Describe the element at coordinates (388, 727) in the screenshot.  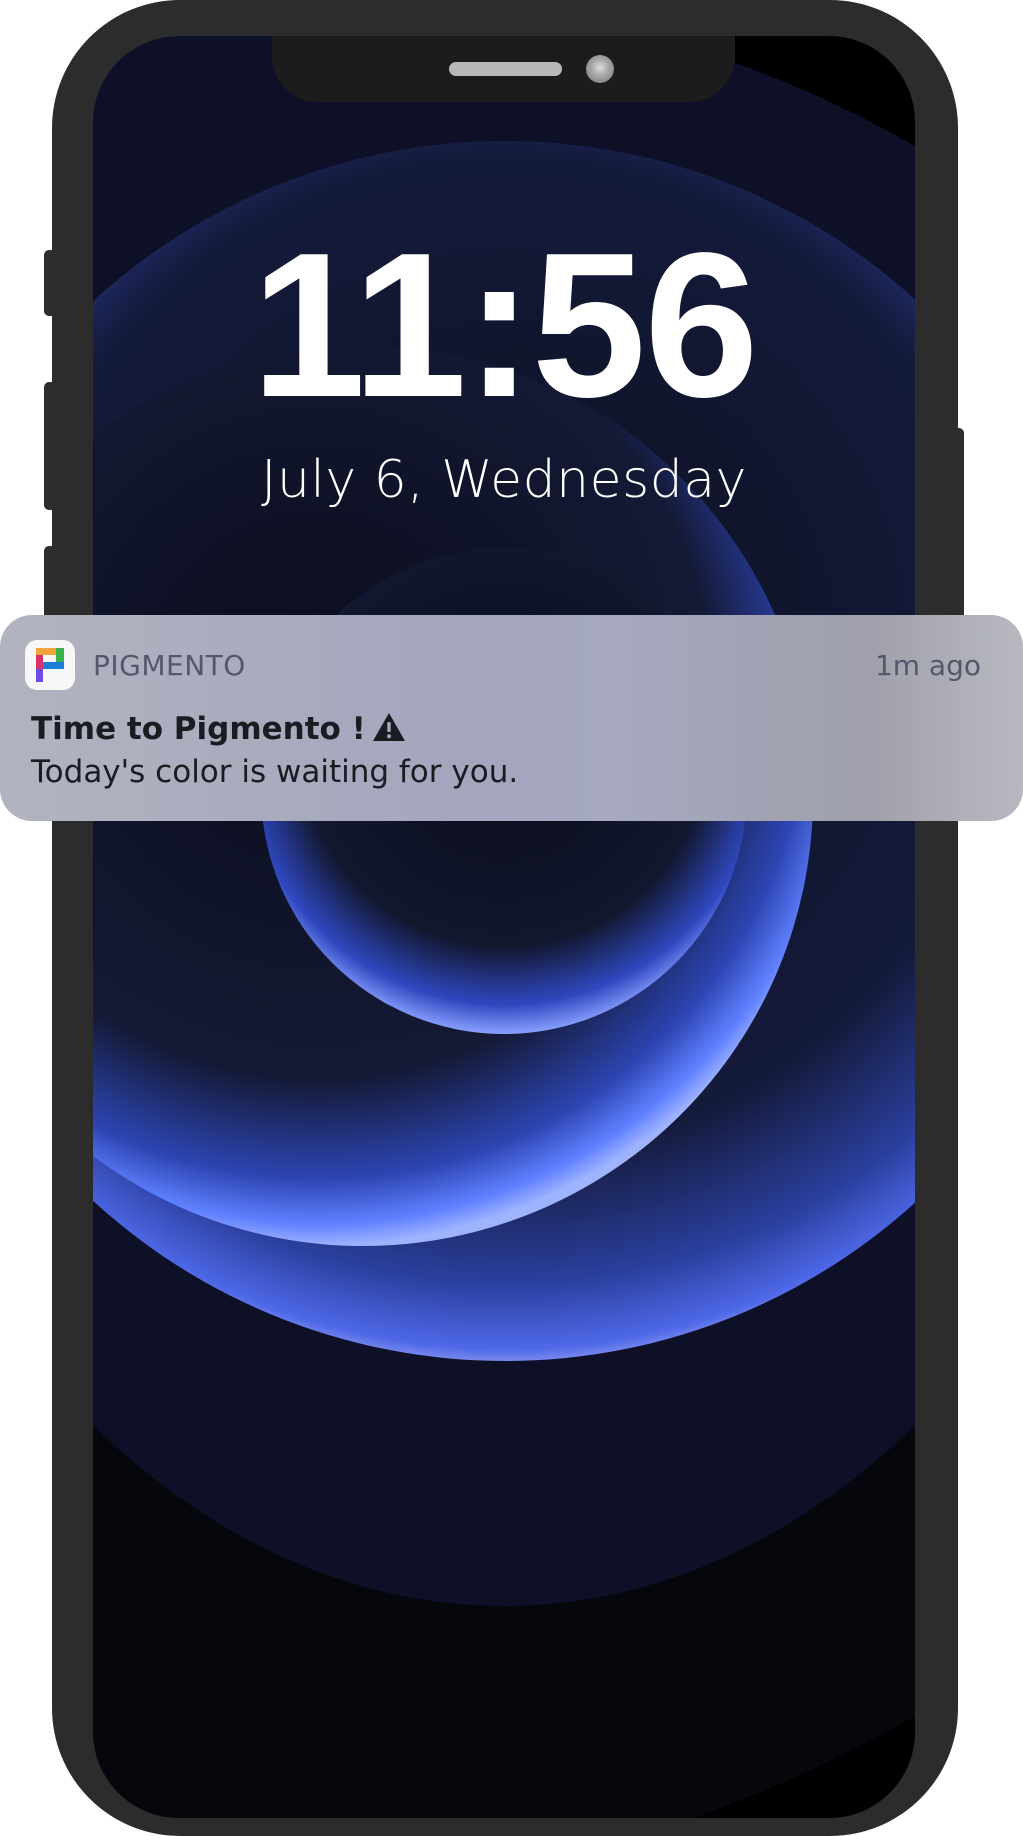
I see `warning-icon` at that location.